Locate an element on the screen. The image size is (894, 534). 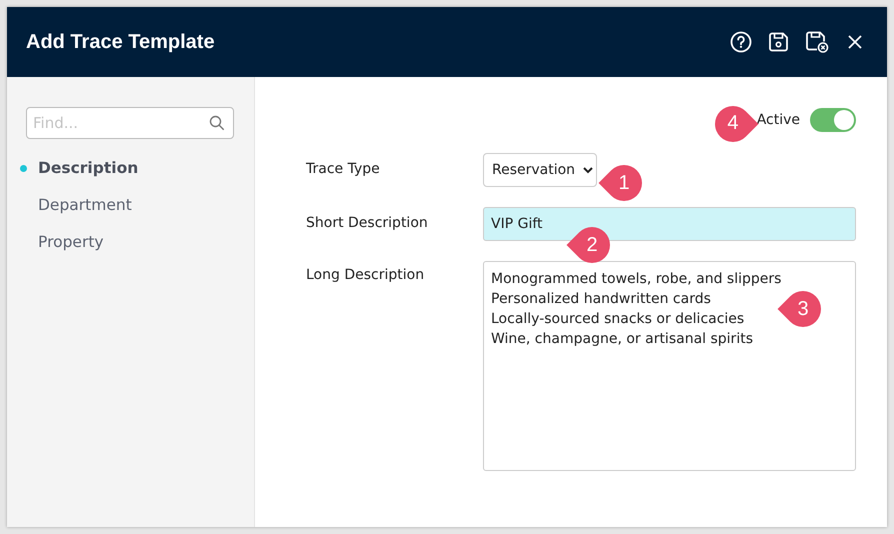
search-icon is located at coordinates (217, 123).